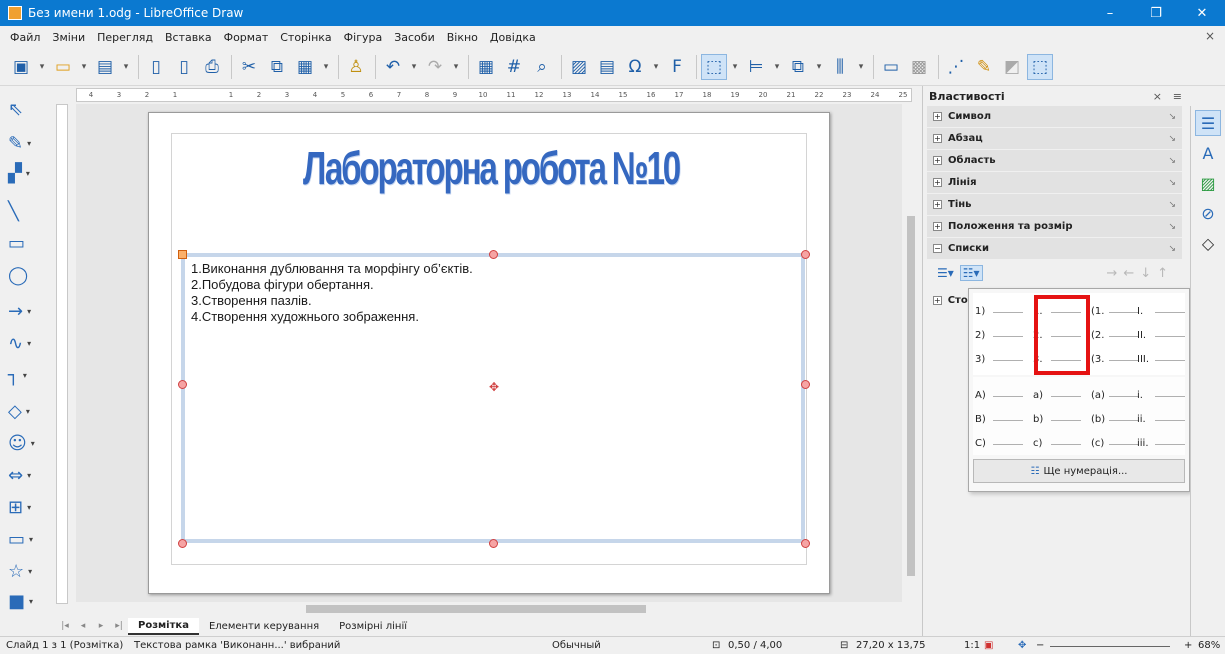 The height and width of the screenshot is (654, 1225). I want to click on close-button: ✕, so click(1202, 13).